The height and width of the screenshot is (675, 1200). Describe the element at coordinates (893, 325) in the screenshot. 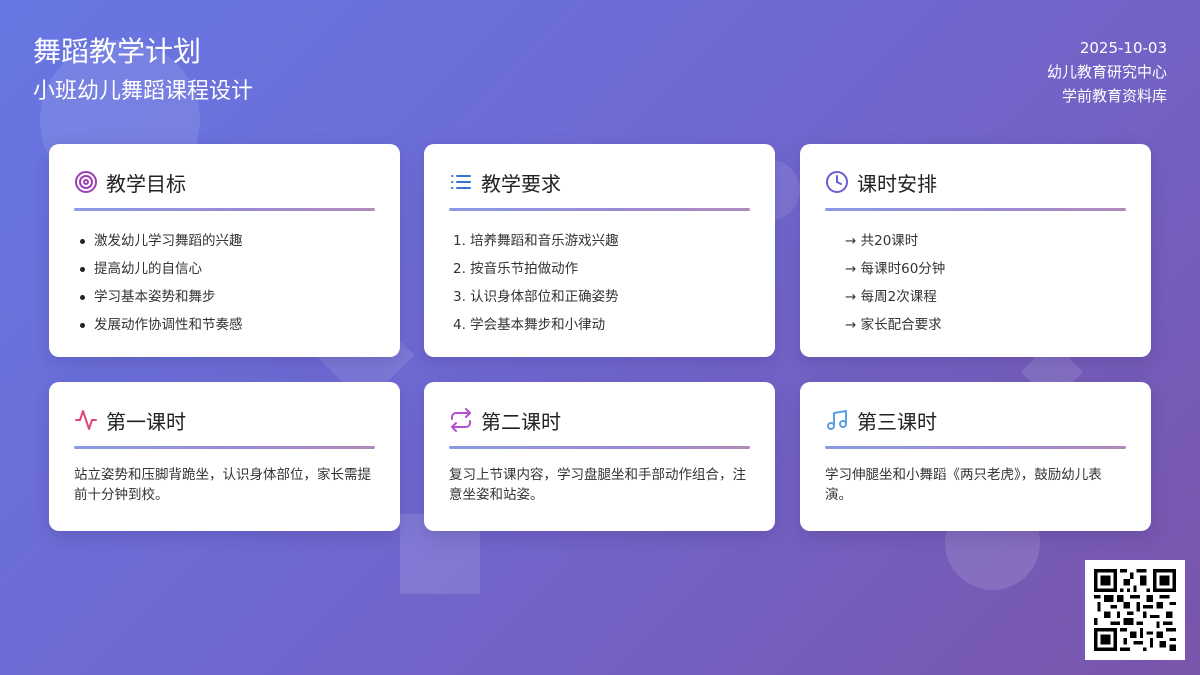

I see `list-item: → 家长配合要求` at that location.